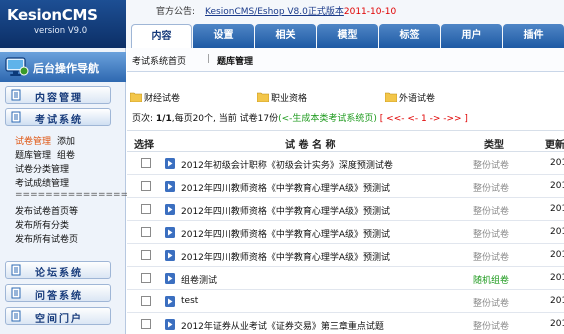 The image size is (564, 334). I want to click on sidebar-item-label: 论坛系统, so click(59, 273).